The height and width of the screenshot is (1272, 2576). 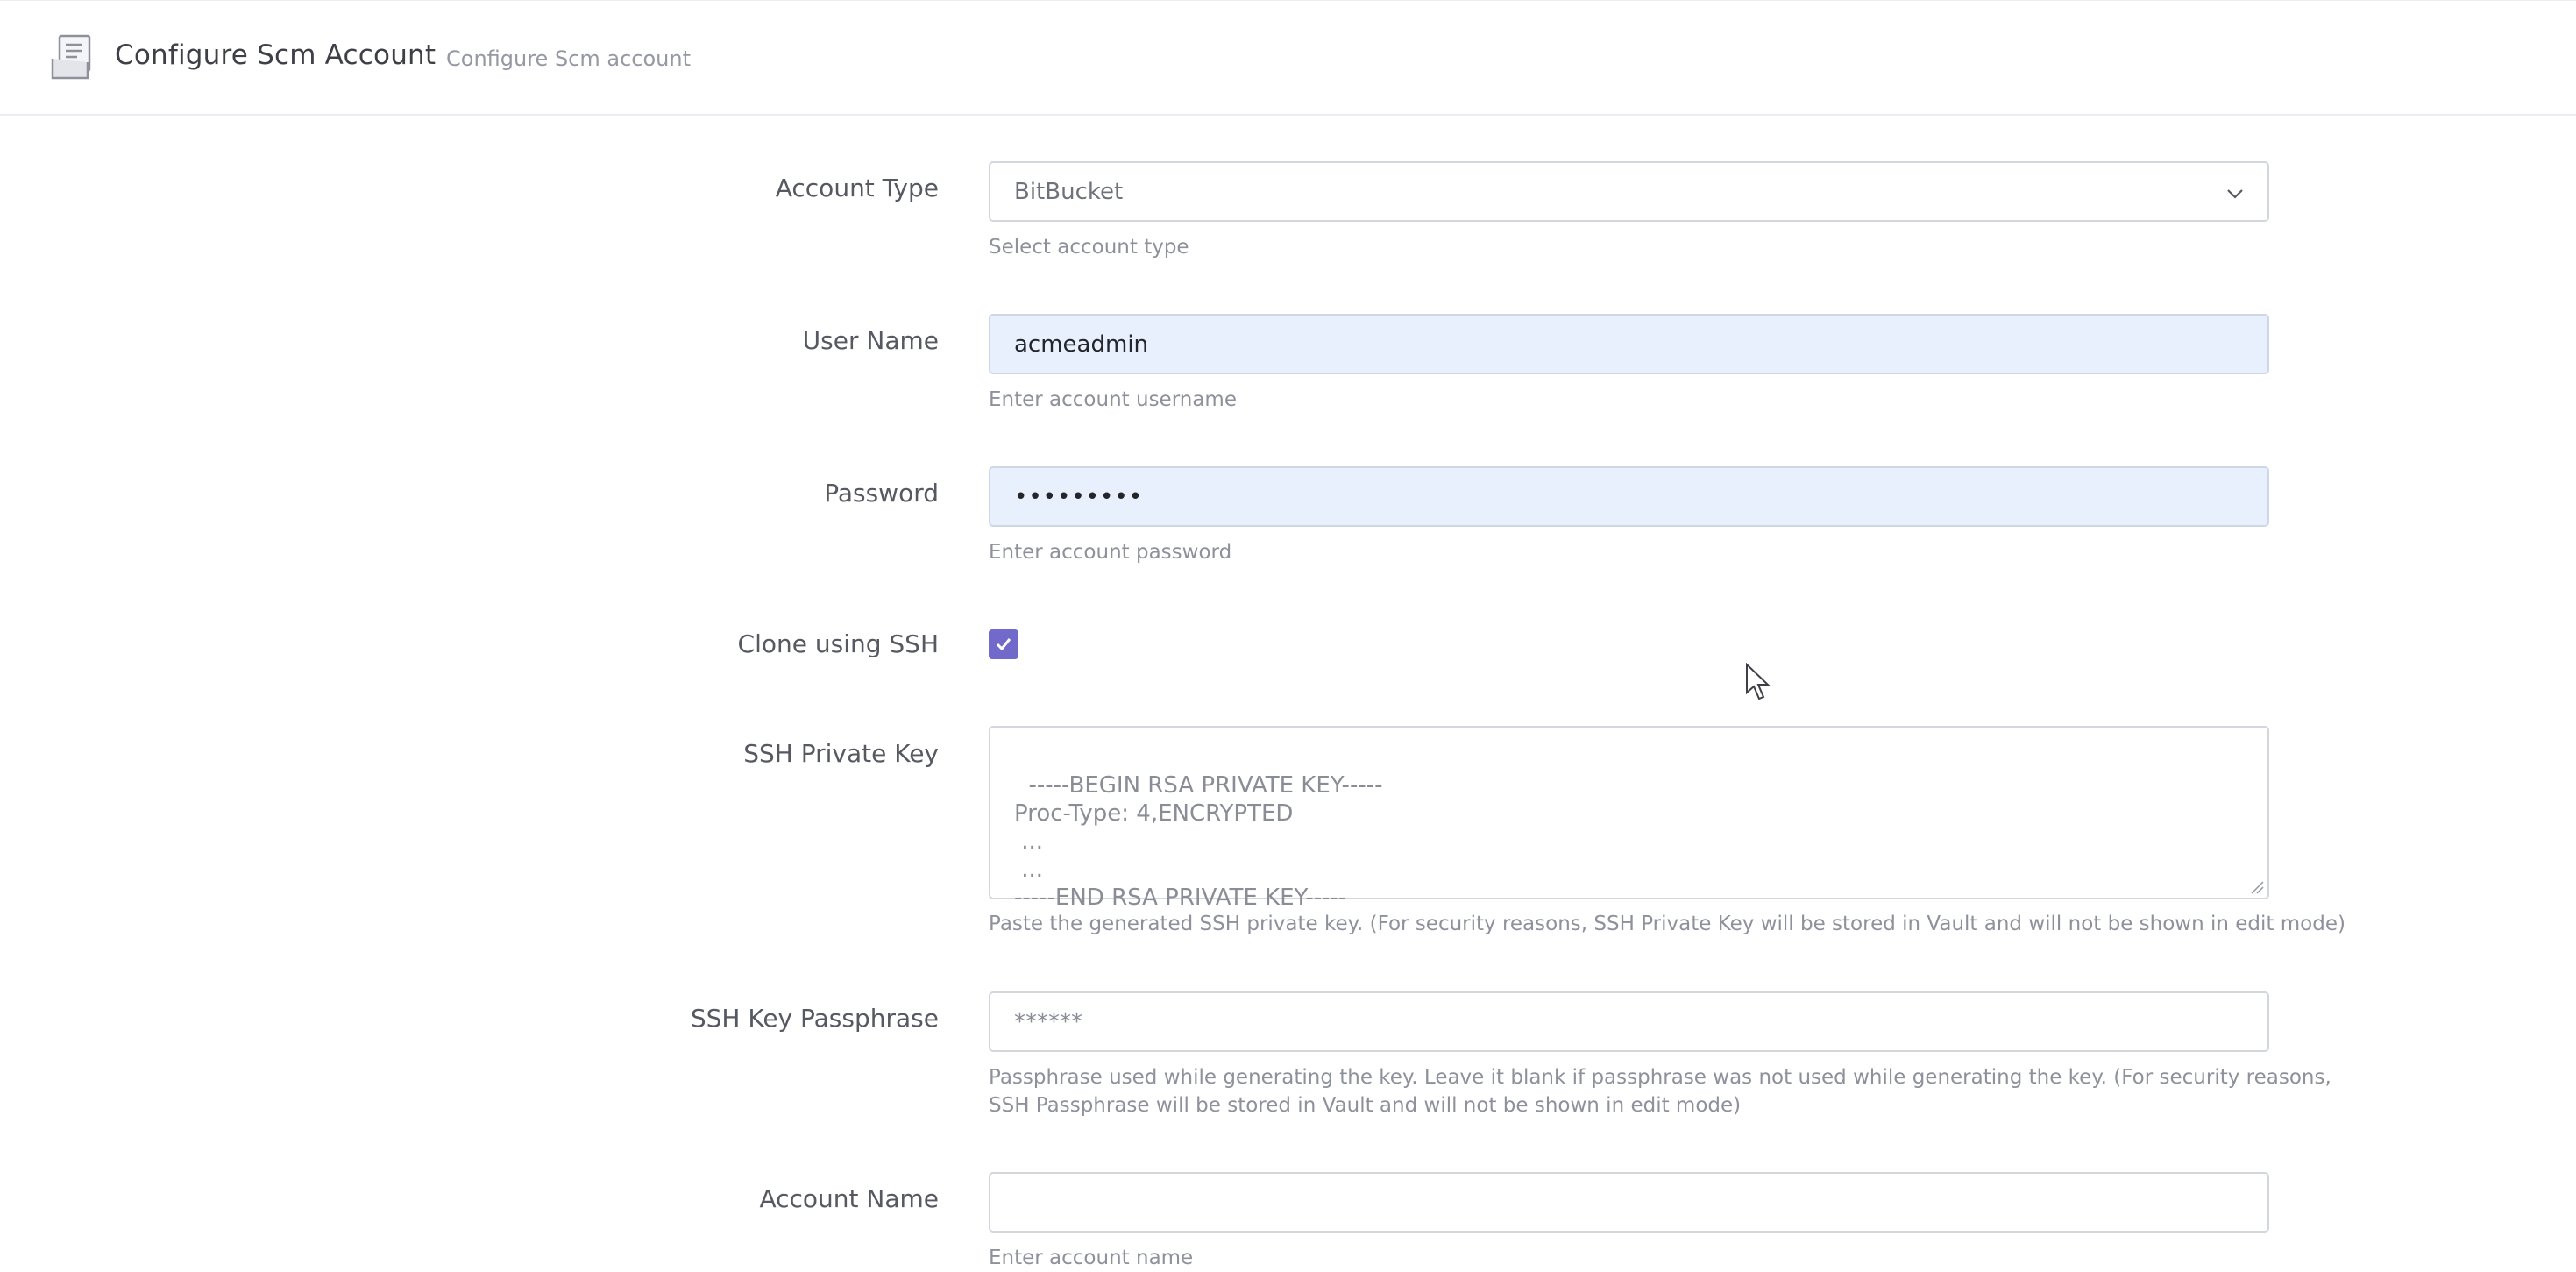 I want to click on clone-ssh-label: Clone using SSH, so click(x=838, y=644).